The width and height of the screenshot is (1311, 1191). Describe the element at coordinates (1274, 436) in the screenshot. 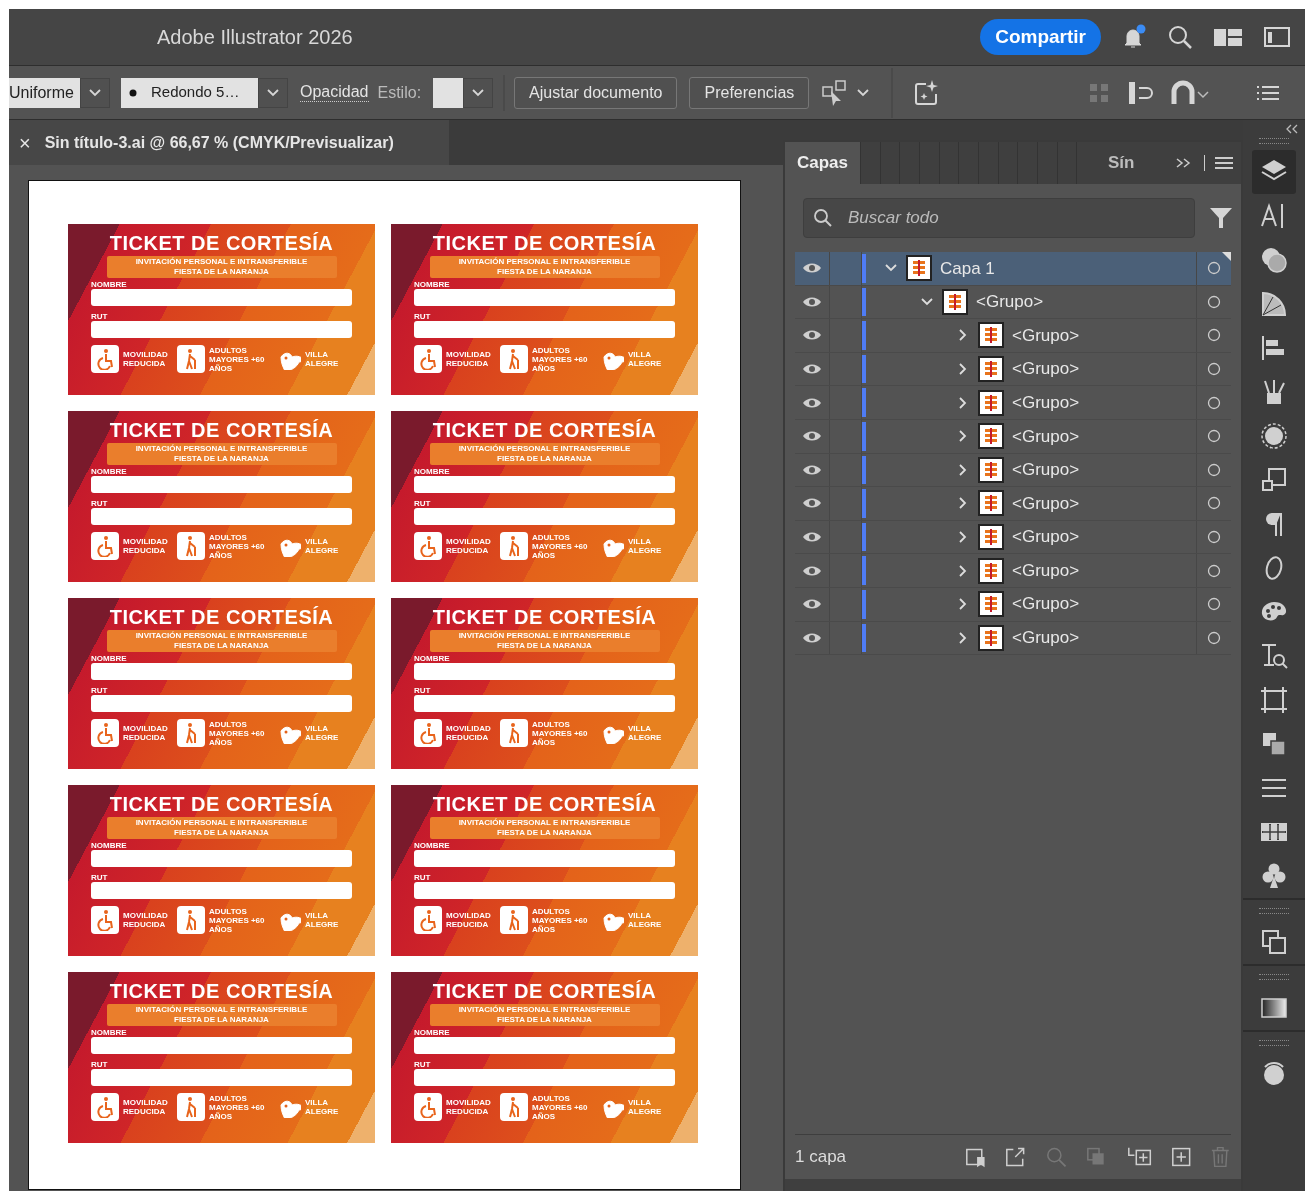

I see `dashed-circle-icon` at that location.